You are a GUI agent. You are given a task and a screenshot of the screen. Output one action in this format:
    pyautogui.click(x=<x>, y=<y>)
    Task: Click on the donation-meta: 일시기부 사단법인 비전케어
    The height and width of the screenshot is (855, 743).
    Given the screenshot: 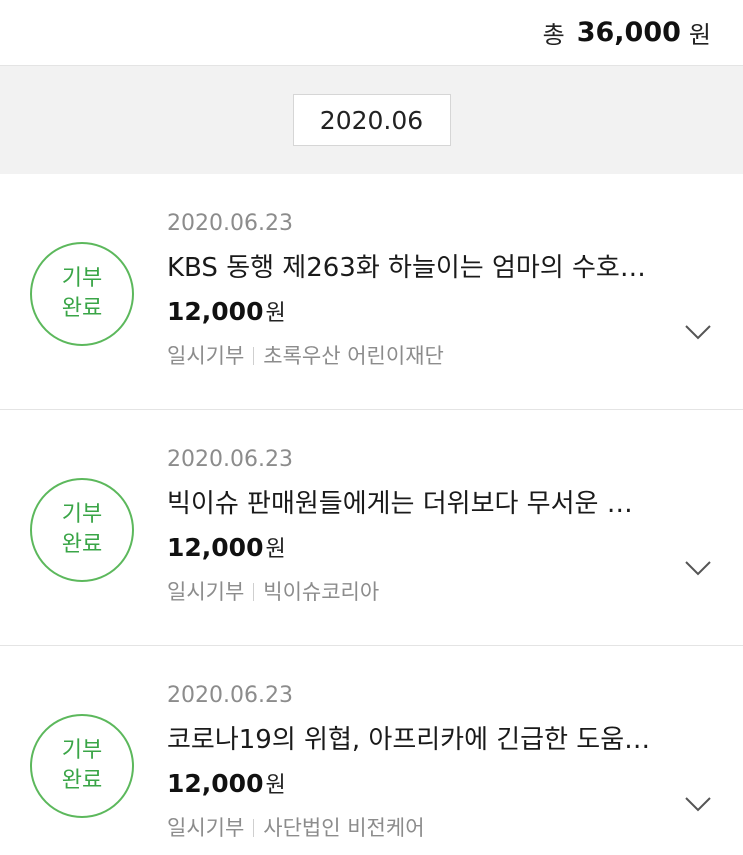 What is the action you would take?
    pyautogui.click(x=425, y=828)
    